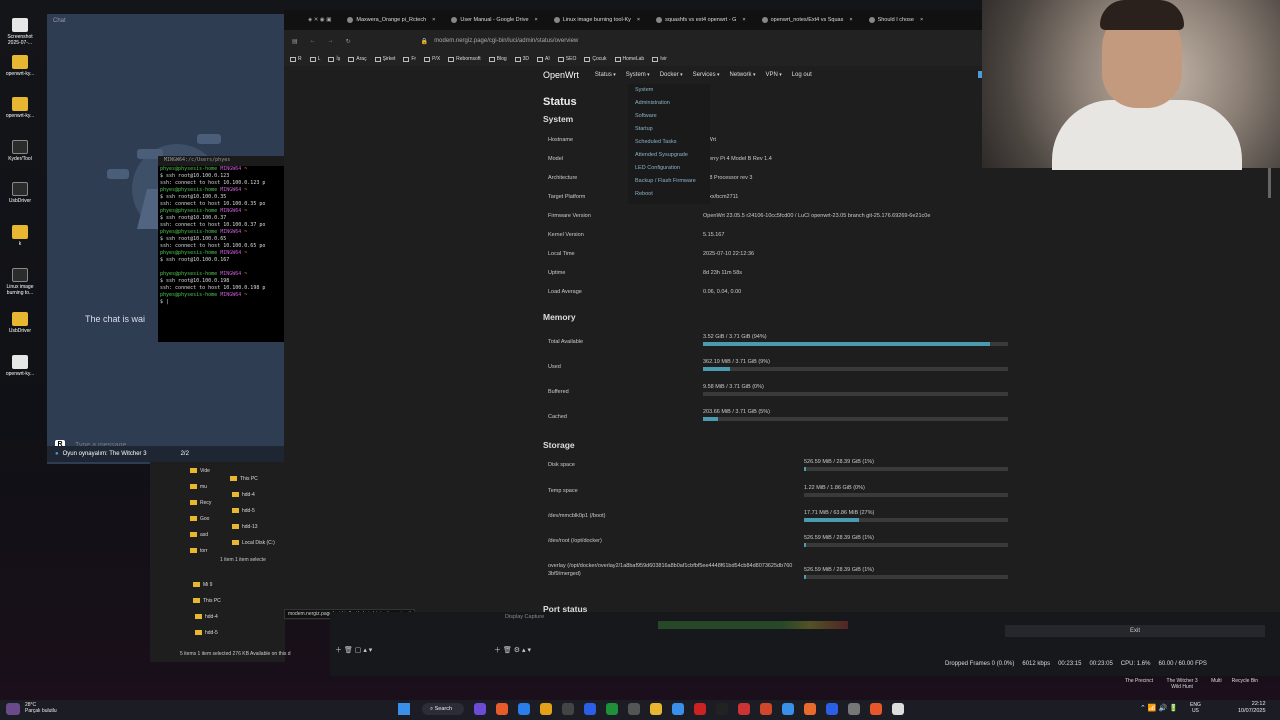  What do you see at coordinates (1195, 708) in the screenshot?
I see `language-indicator: ENG US` at bounding box center [1195, 708].